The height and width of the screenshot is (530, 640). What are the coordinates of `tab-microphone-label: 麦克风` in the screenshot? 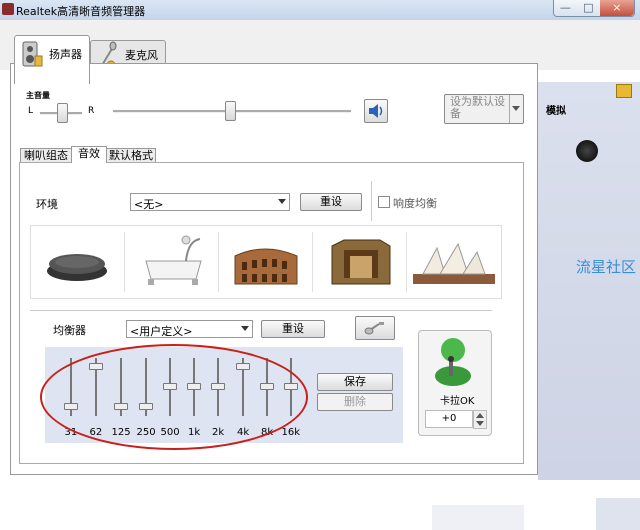 It's located at (141, 55).